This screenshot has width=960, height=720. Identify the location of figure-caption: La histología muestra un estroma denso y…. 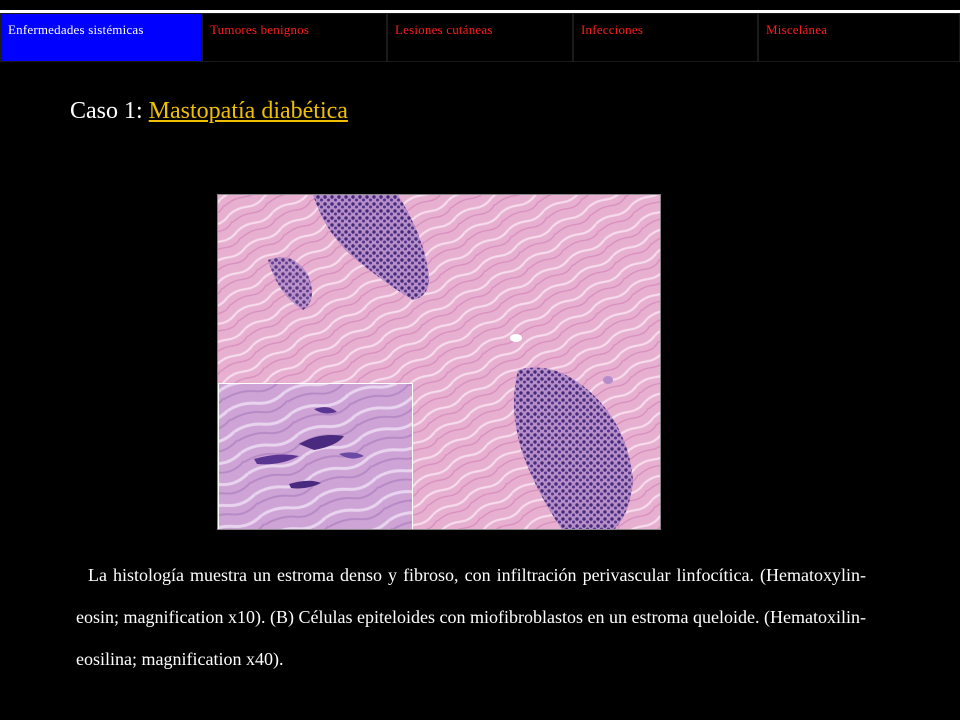
(471, 617).